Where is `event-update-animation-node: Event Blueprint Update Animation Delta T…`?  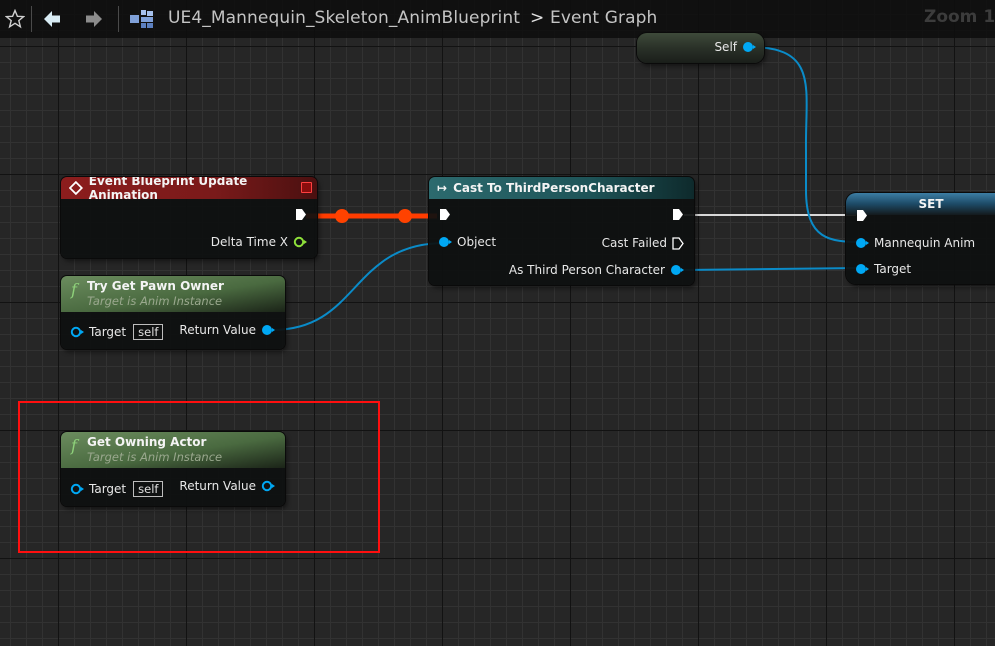
event-update-animation-node: Event Blueprint Update Animation Delta T… is located at coordinates (189, 217).